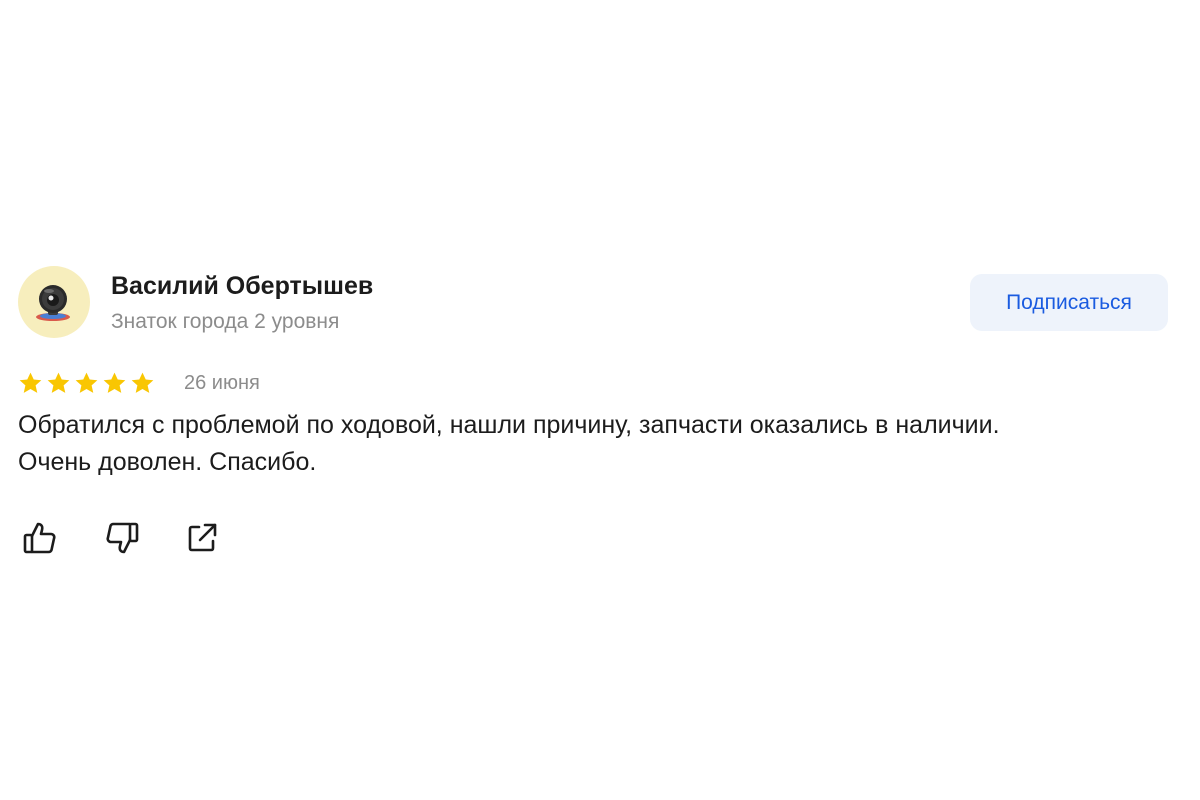 The image size is (1200, 800). I want to click on review-date: 26 июня, so click(222, 383).